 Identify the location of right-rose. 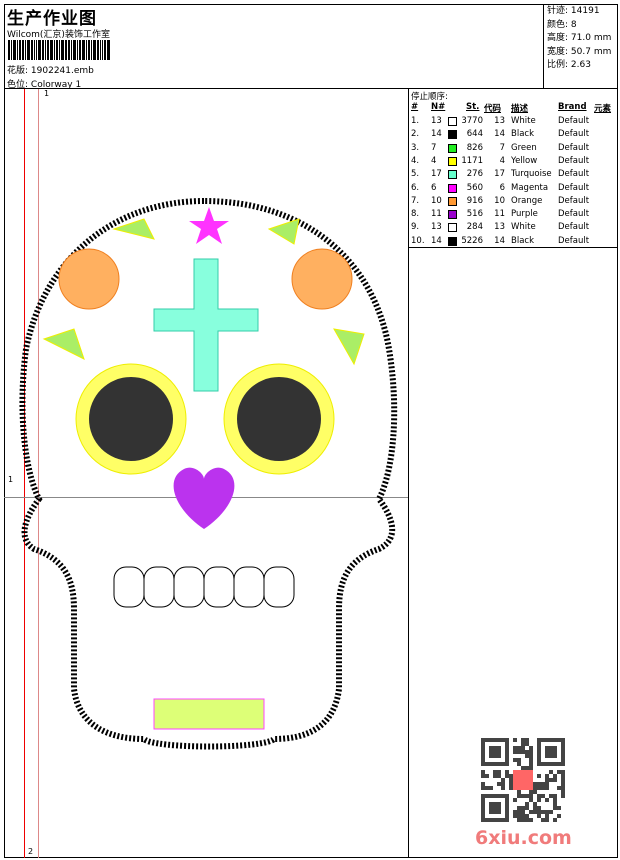
(322, 279).